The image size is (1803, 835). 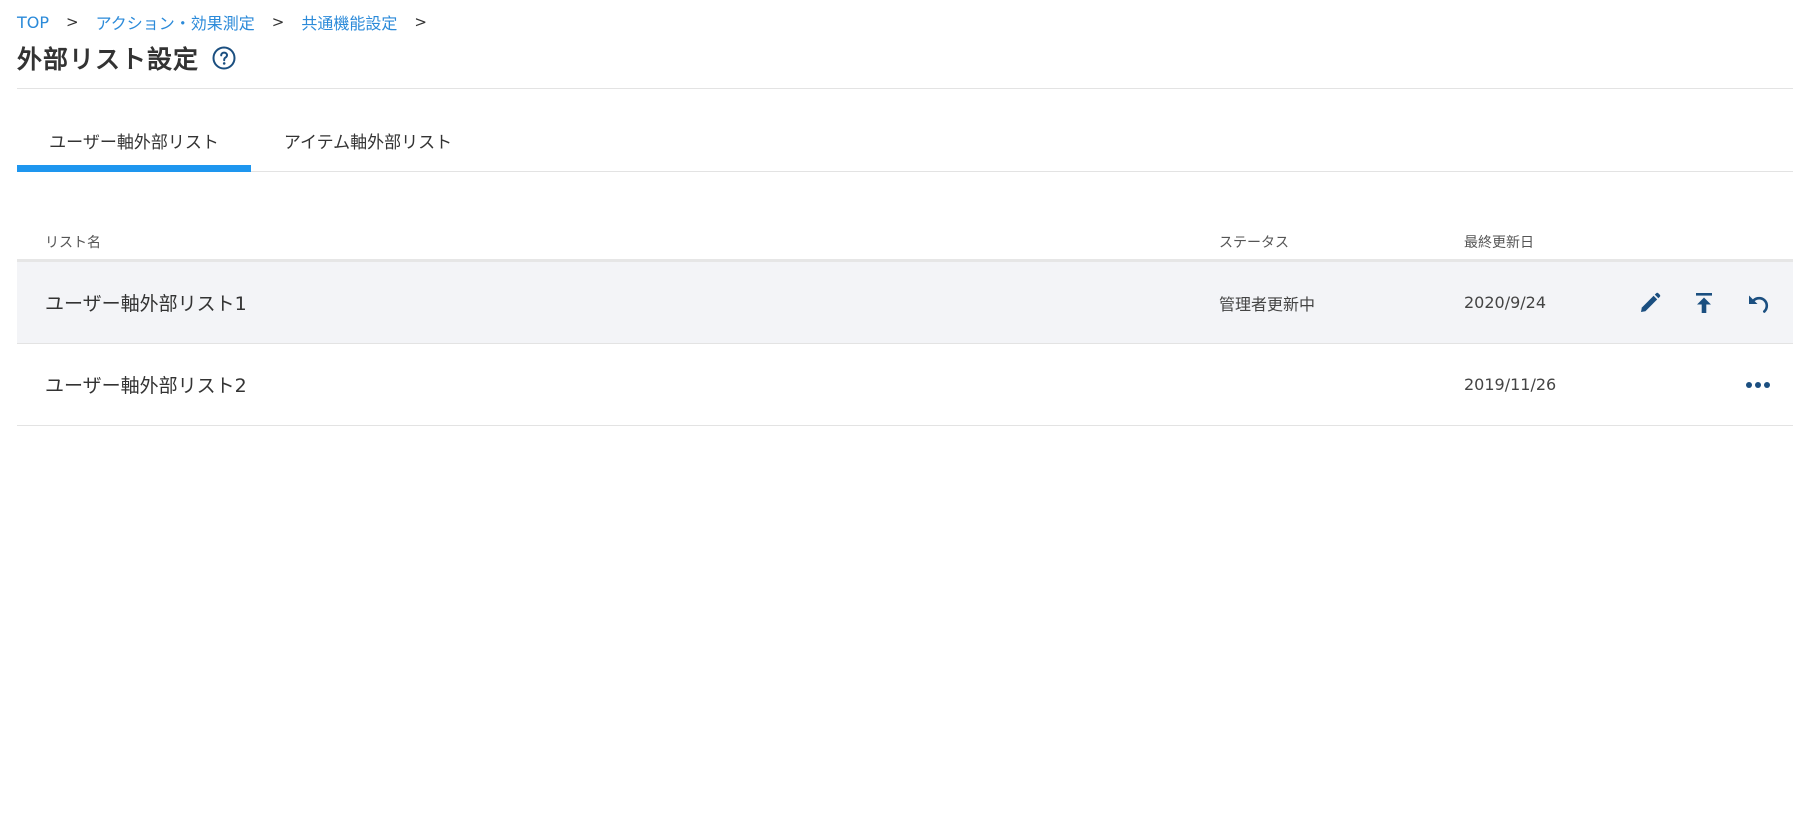 I want to click on tab-item-external-list: アイテム軸外部リスト, so click(x=368, y=140).